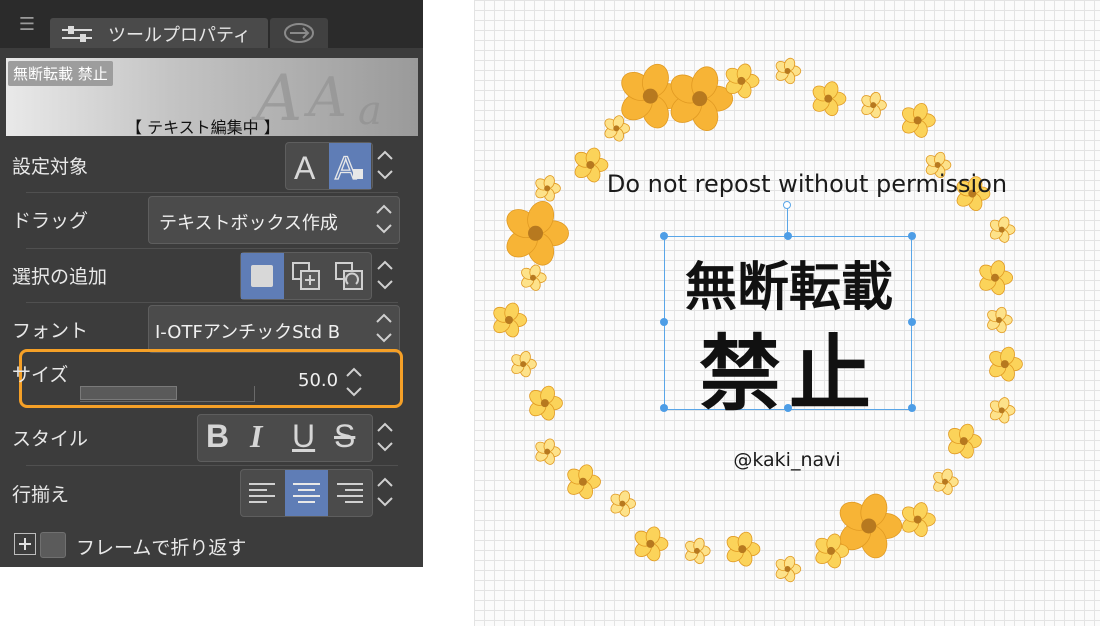 This screenshot has height=626, width=1100. I want to click on selection-new-button, so click(262, 276).